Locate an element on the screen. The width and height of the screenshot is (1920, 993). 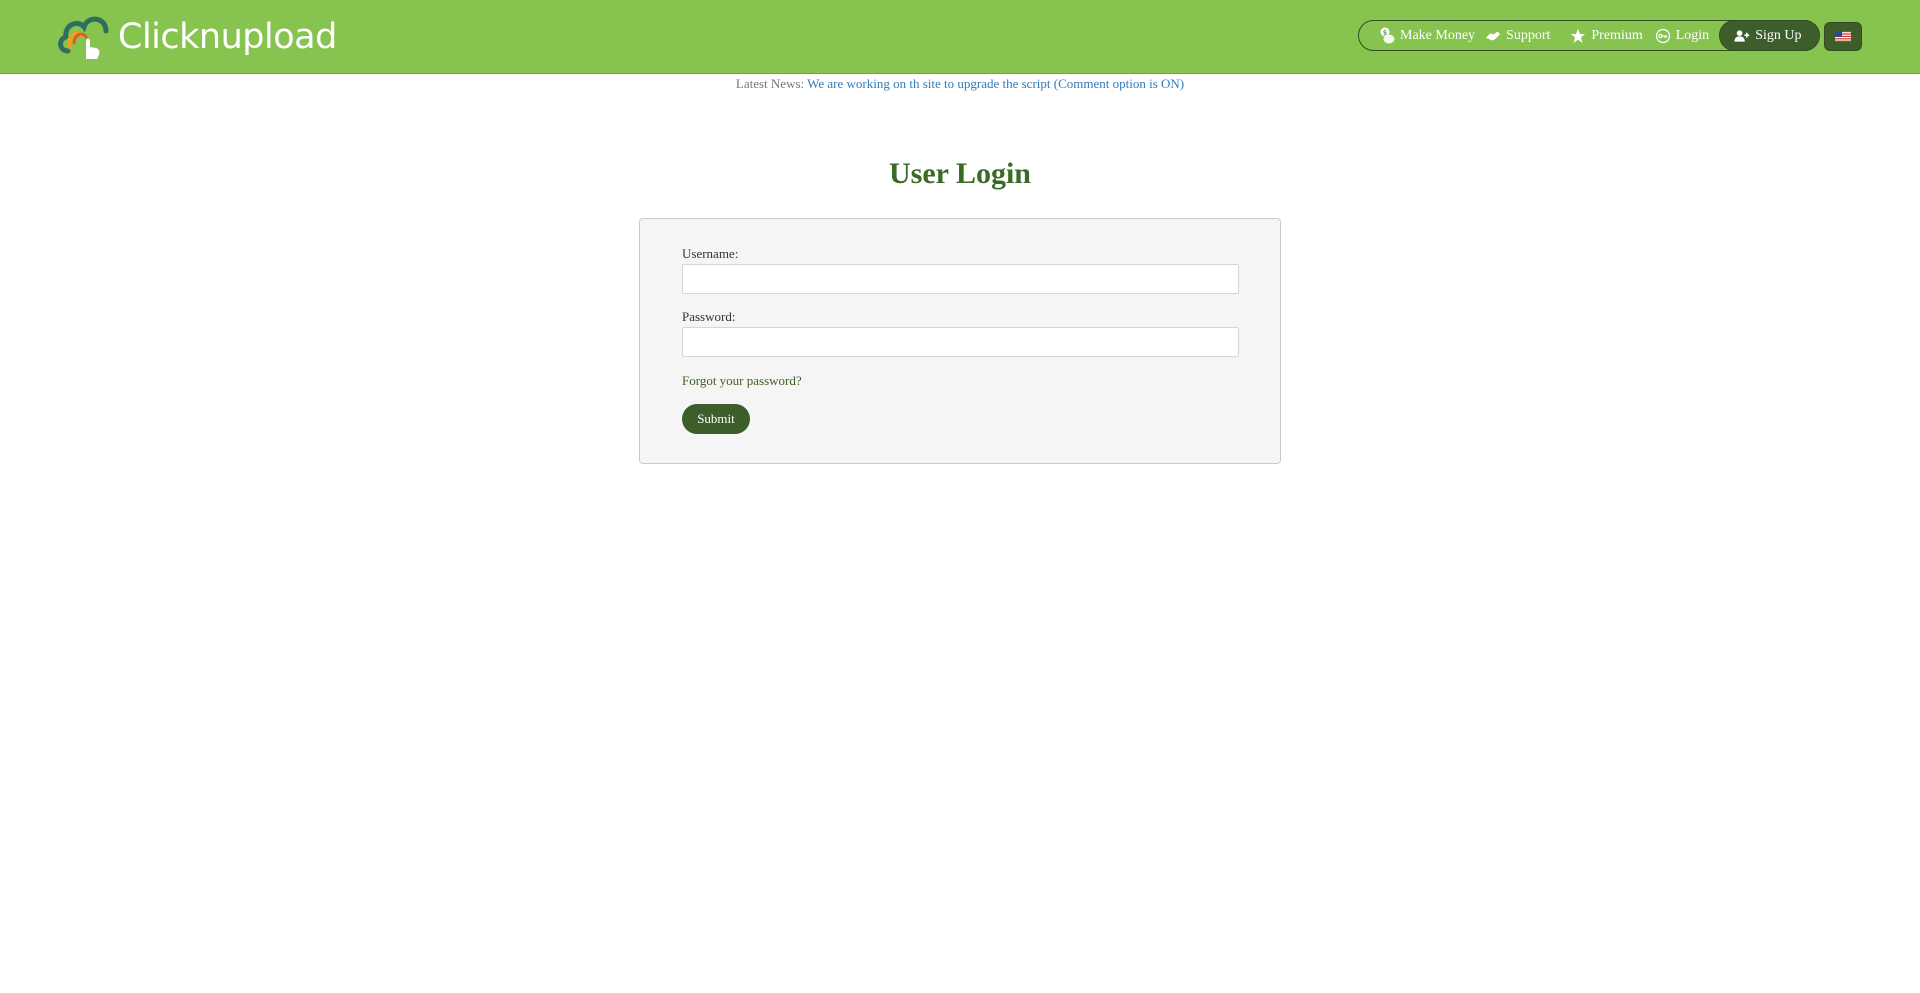
user-plus-icon is located at coordinates (1742, 36).